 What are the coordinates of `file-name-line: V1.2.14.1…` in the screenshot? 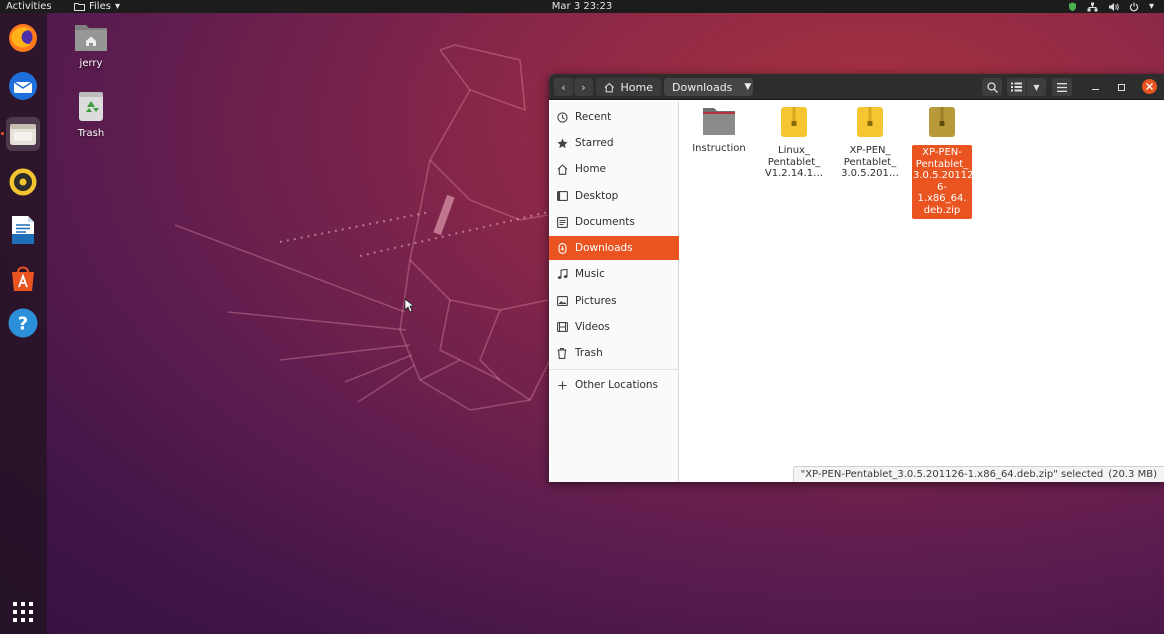 It's located at (794, 173).